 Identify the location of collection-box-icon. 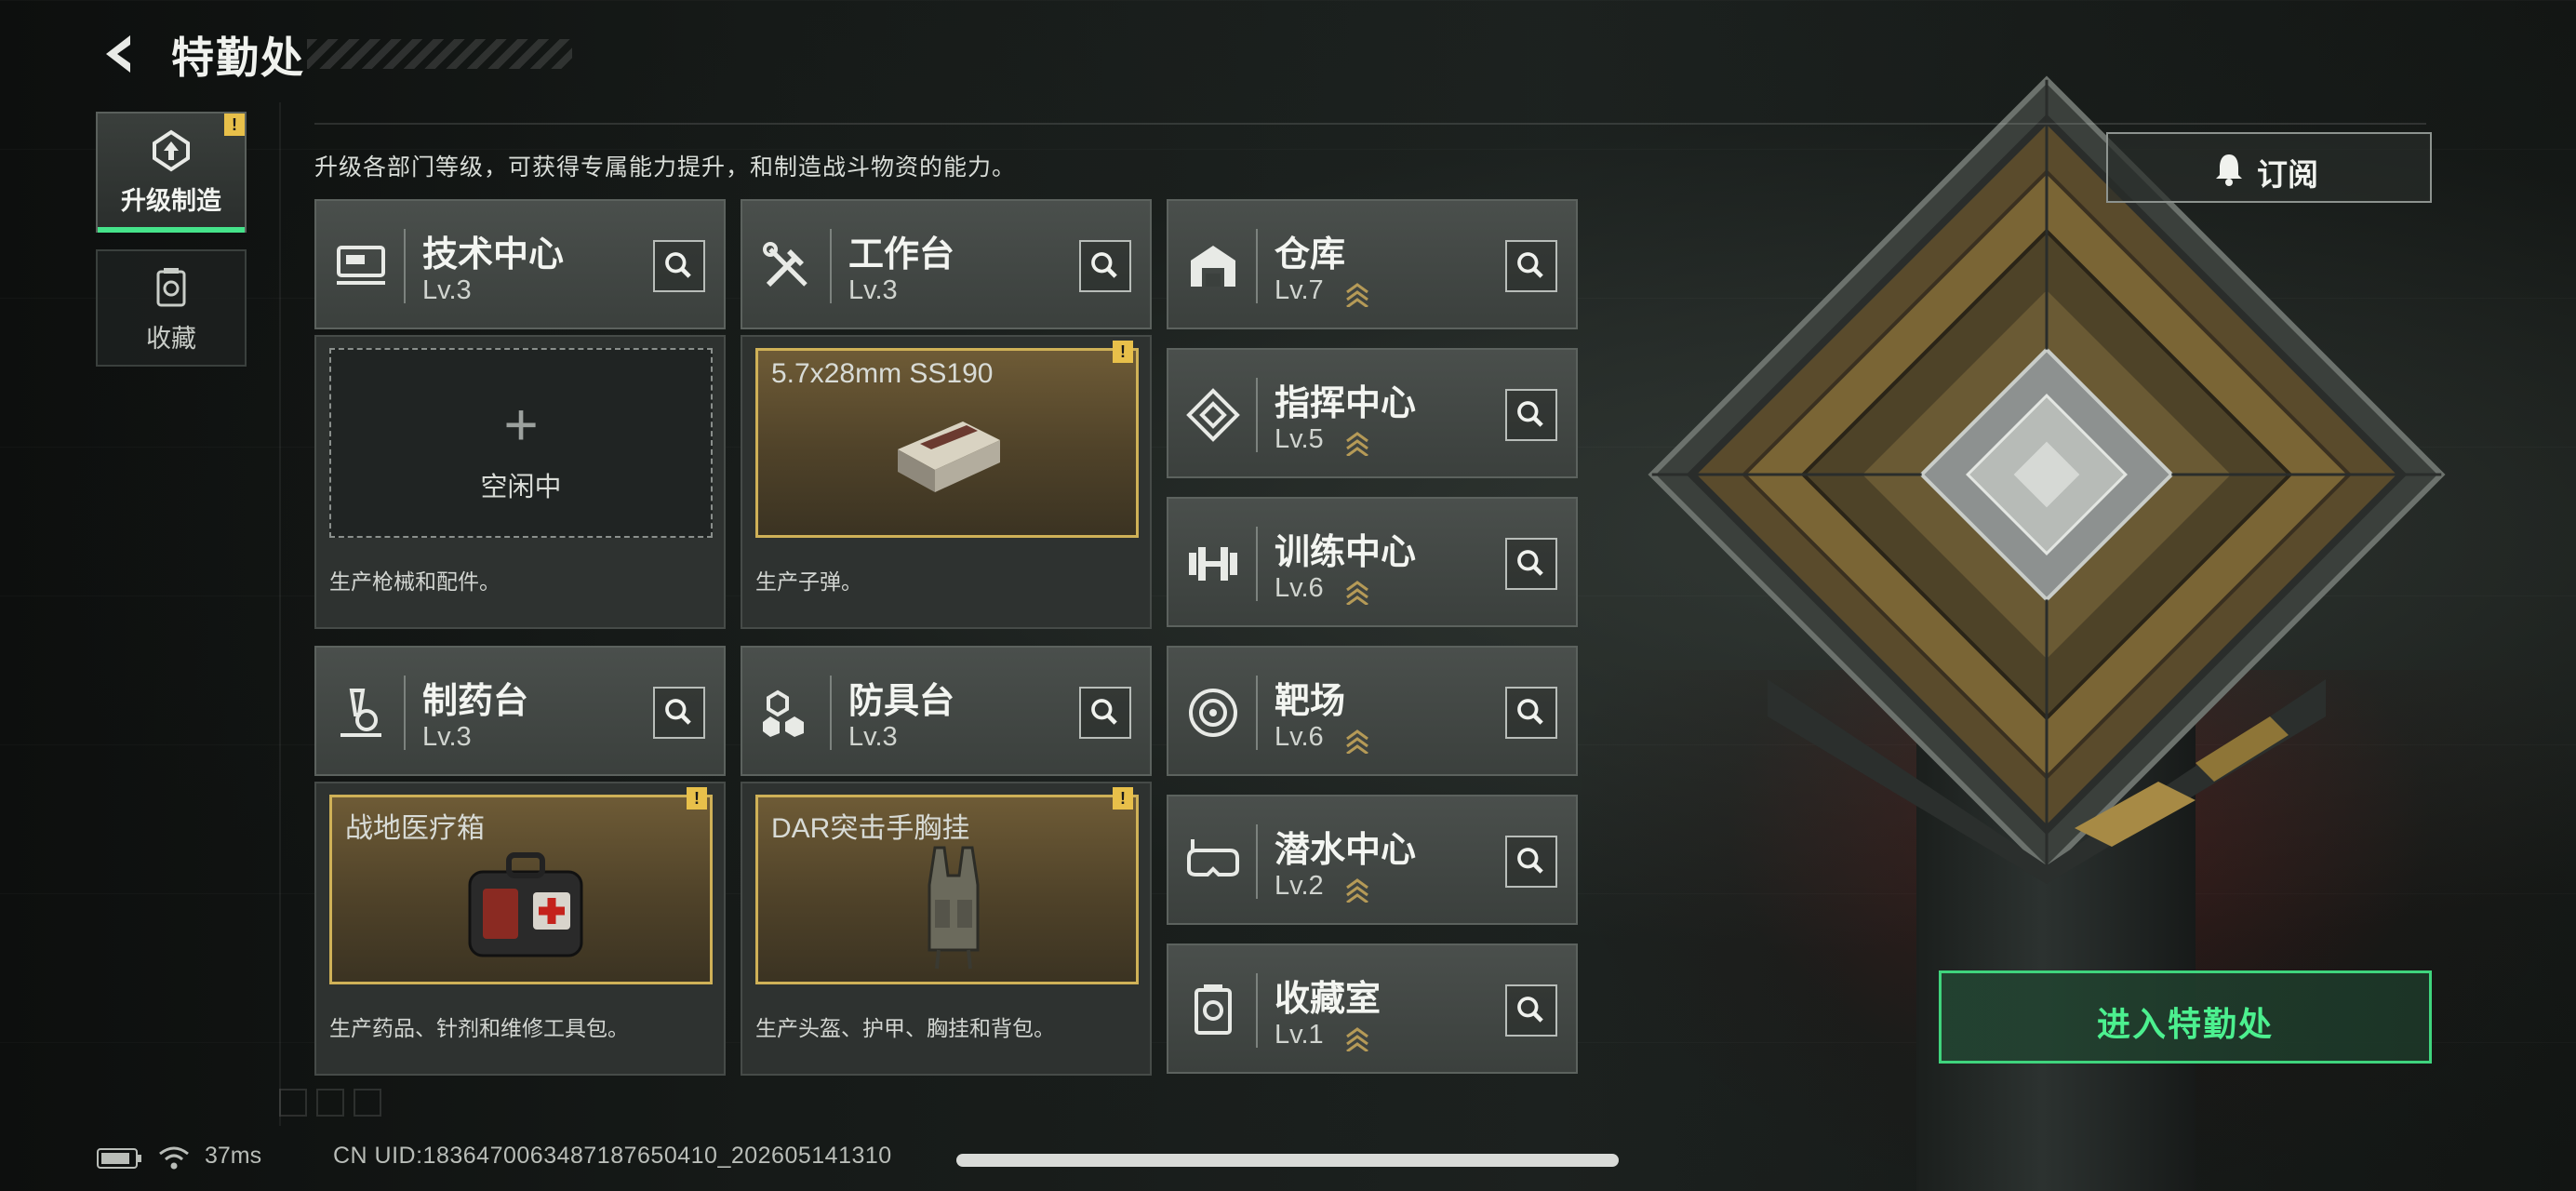
(171, 287).